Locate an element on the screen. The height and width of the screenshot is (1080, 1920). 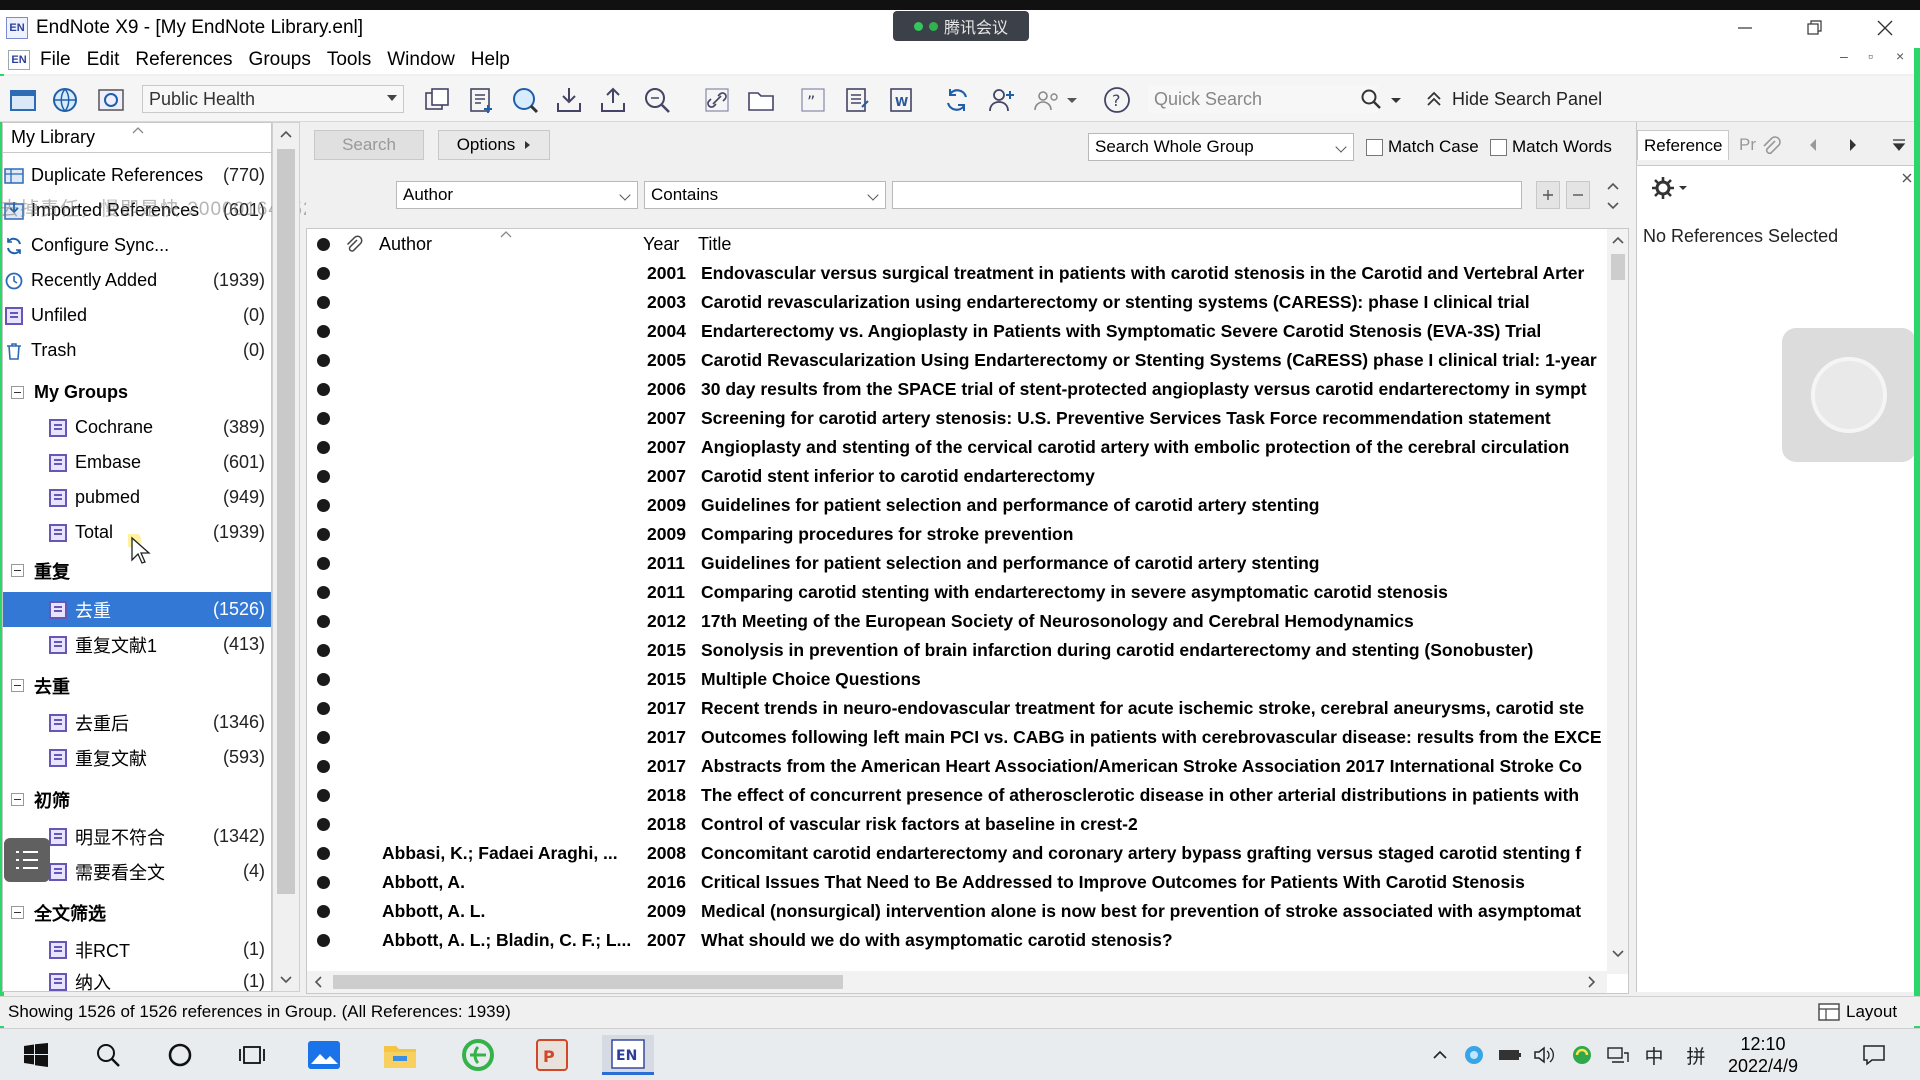
menu-groups: Groups is located at coordinates (280, 60).